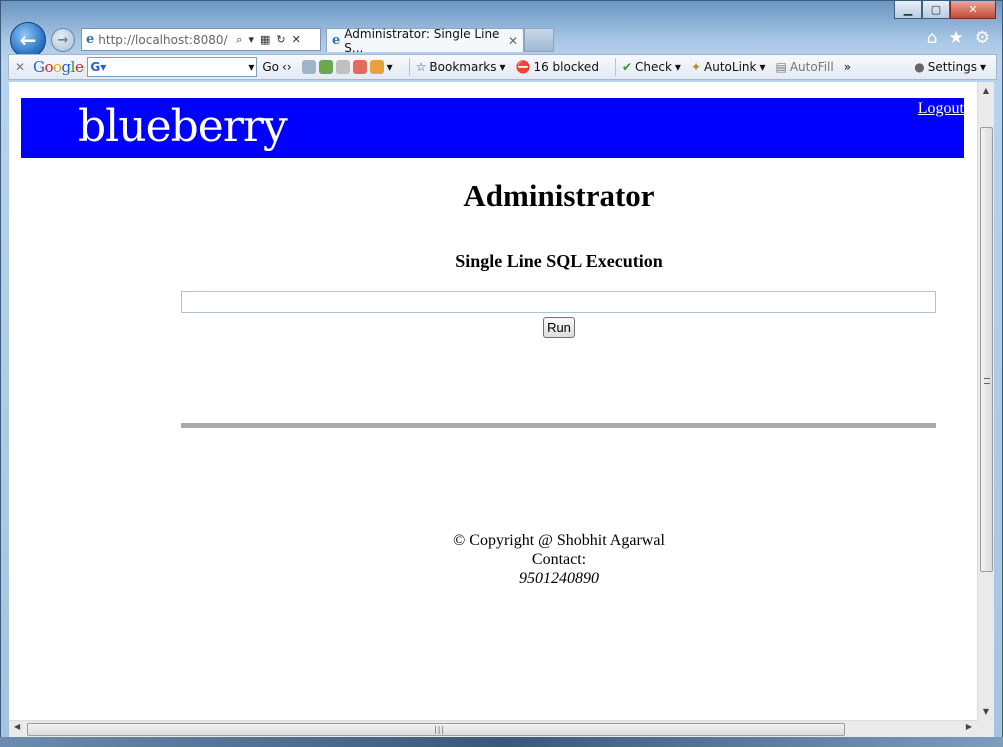  What do you see at coordinates (523, 67) in the screenshot?
I see `blocked-icon: ⛔` at bounding box center [523, 67].